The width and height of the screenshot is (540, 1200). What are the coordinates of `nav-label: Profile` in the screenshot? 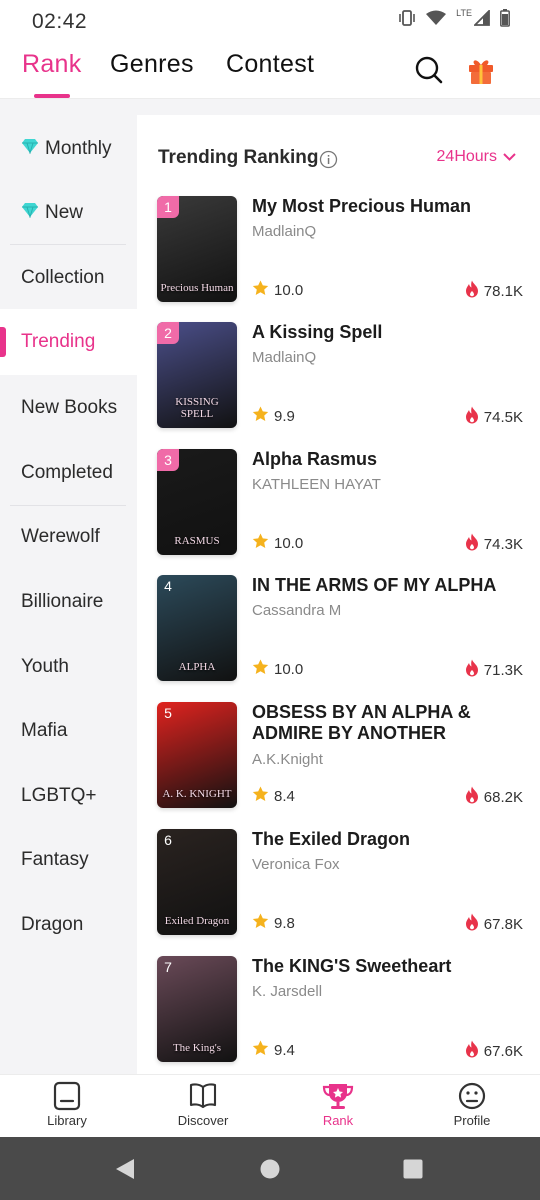 It's located at (472, 1120).